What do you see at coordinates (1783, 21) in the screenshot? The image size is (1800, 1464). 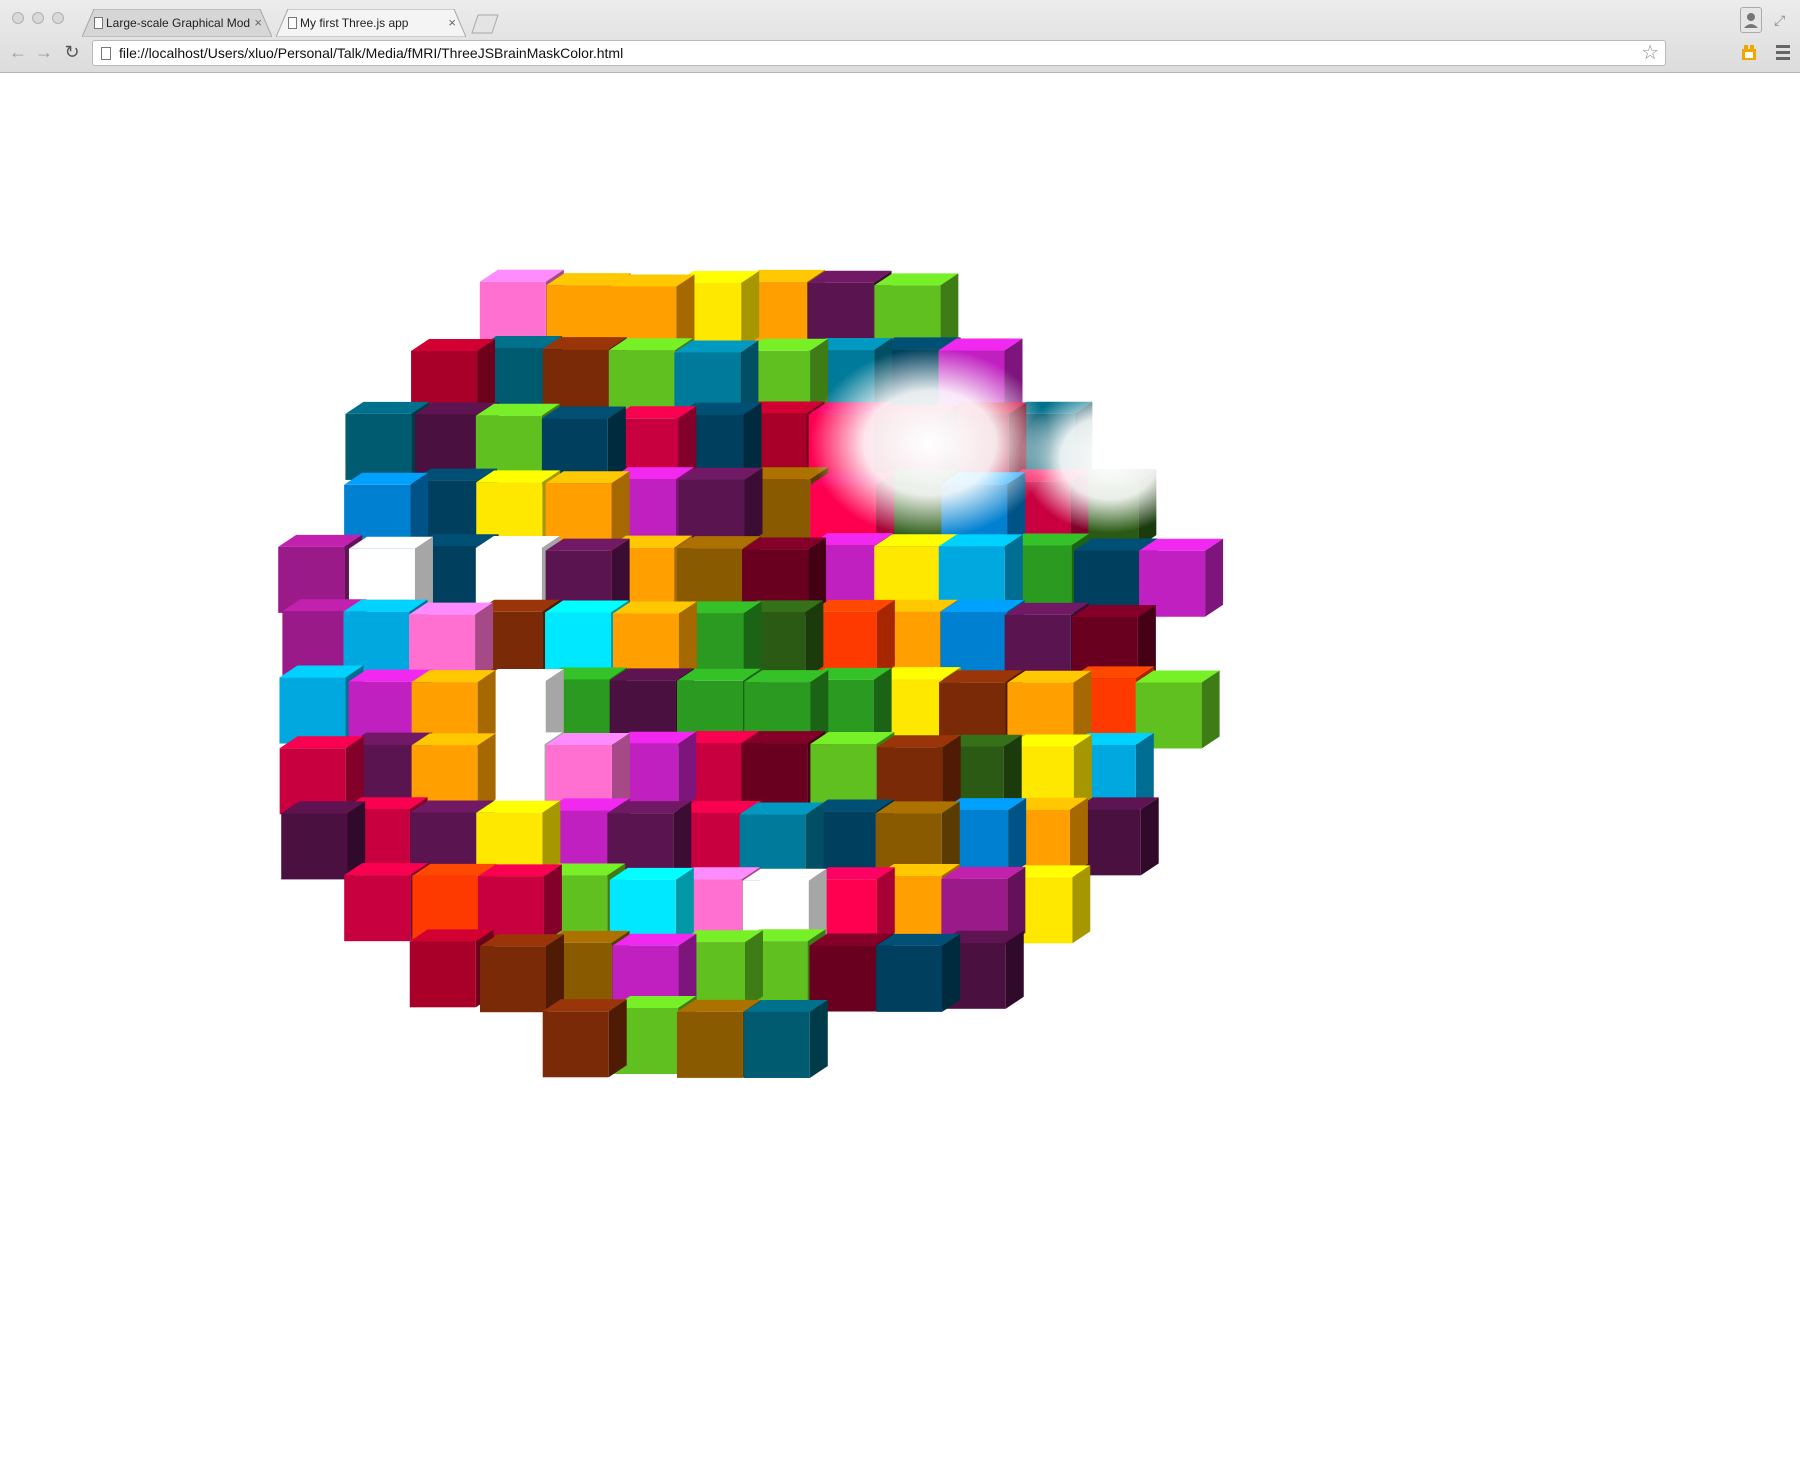 I see `fullscreen-icon: ⤢` at bounding box center [1783, 21].